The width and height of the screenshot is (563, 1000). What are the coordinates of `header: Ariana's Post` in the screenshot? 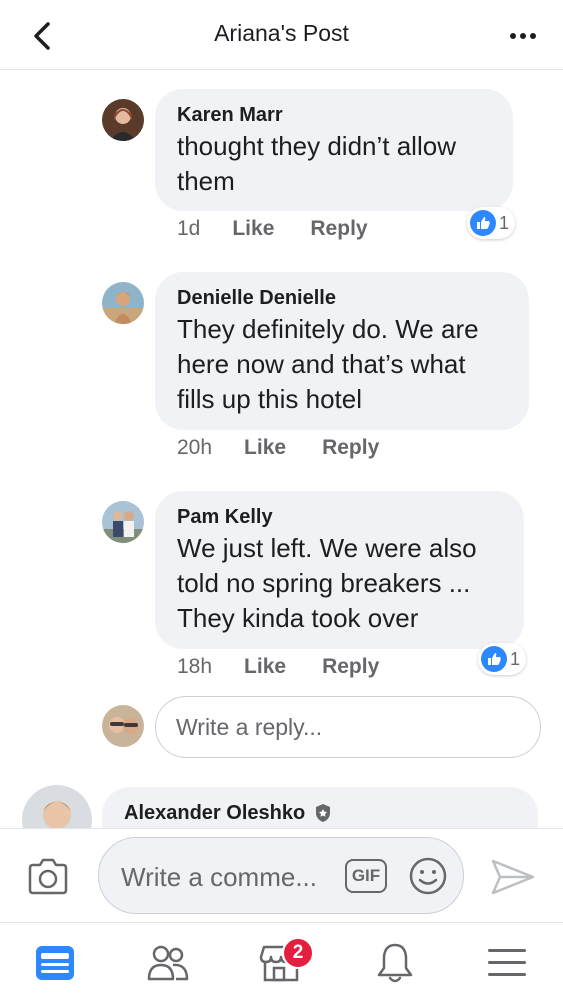 It's located at (281, 35).